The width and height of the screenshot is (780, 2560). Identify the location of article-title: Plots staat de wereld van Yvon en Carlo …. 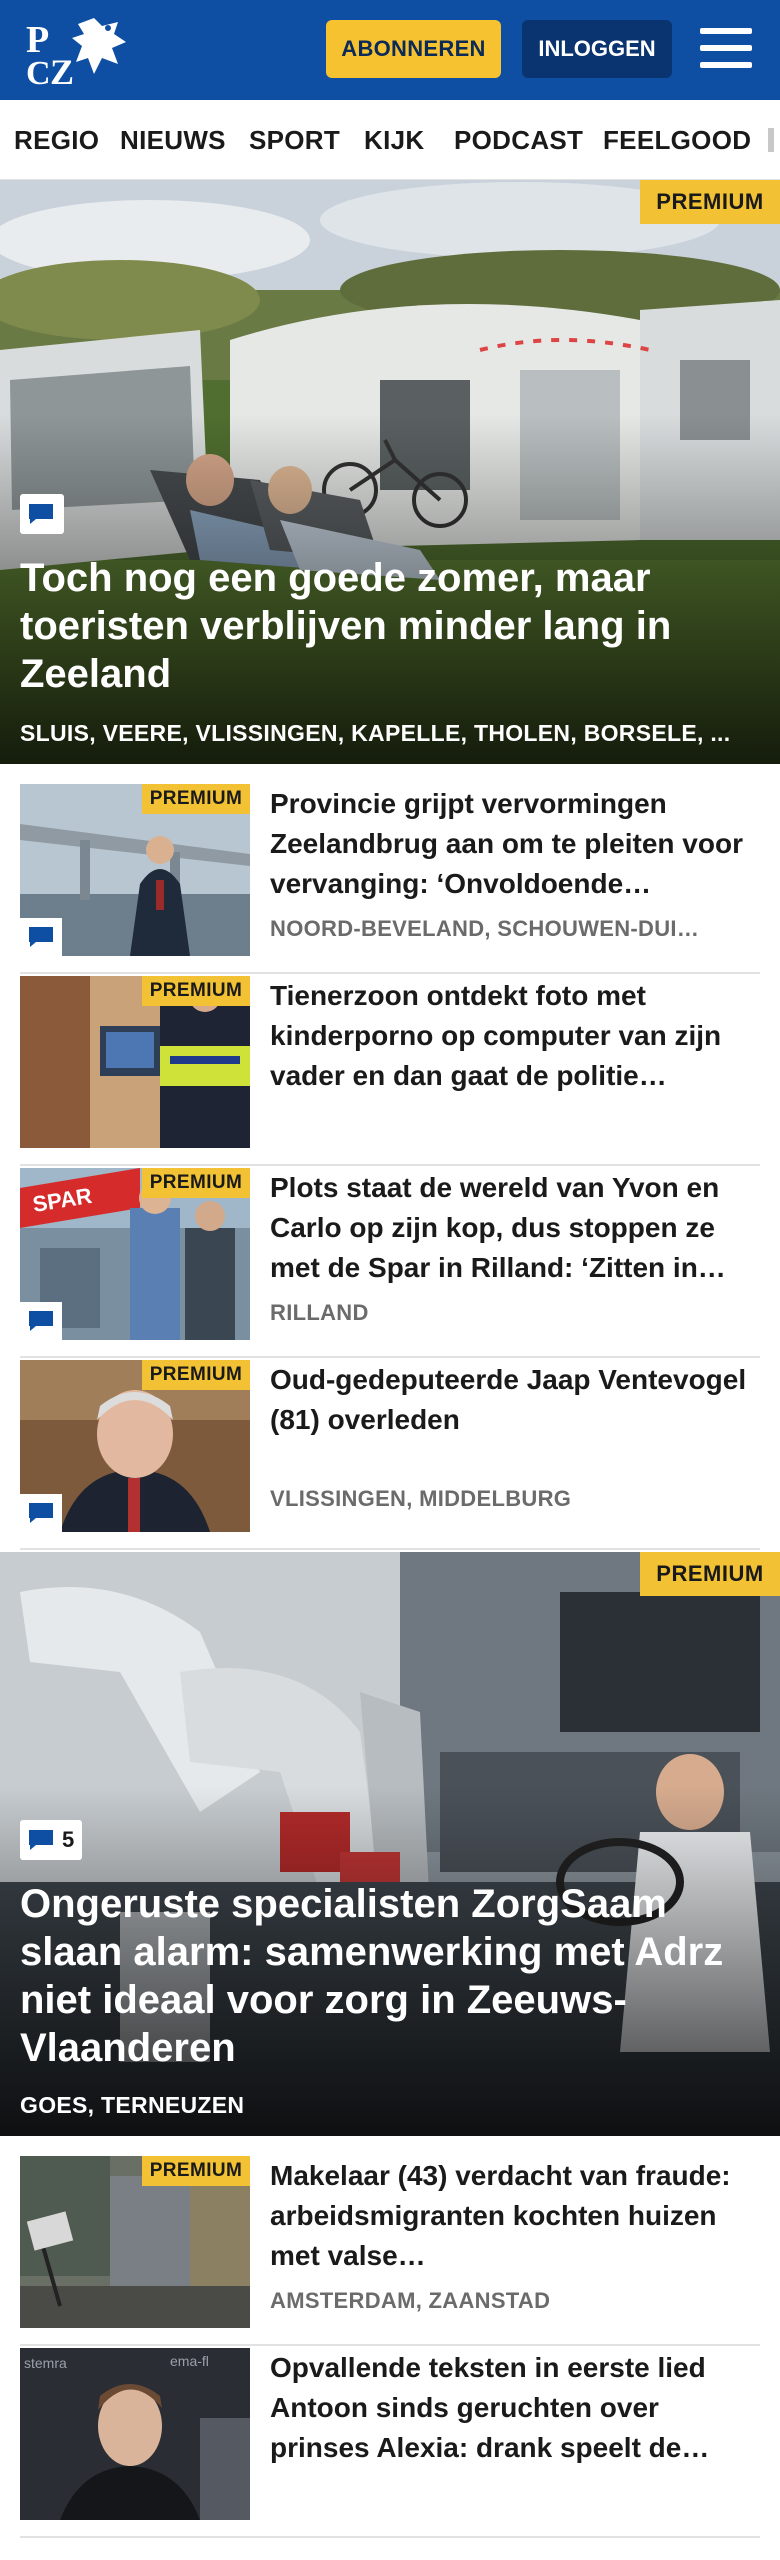
(515, 1228).